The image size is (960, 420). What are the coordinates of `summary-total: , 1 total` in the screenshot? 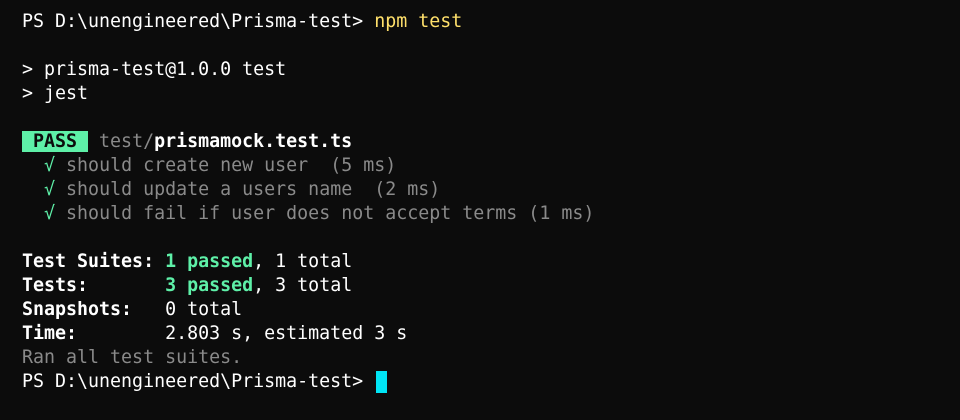 It's located at (303, 261).